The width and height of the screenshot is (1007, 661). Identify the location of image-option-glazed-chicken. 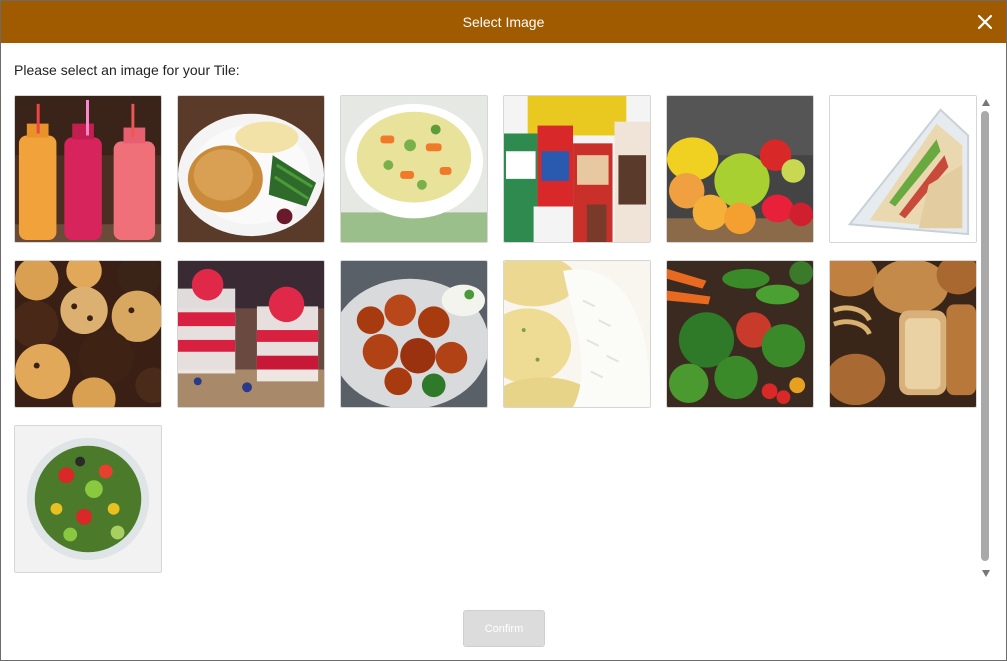
(414, 334).